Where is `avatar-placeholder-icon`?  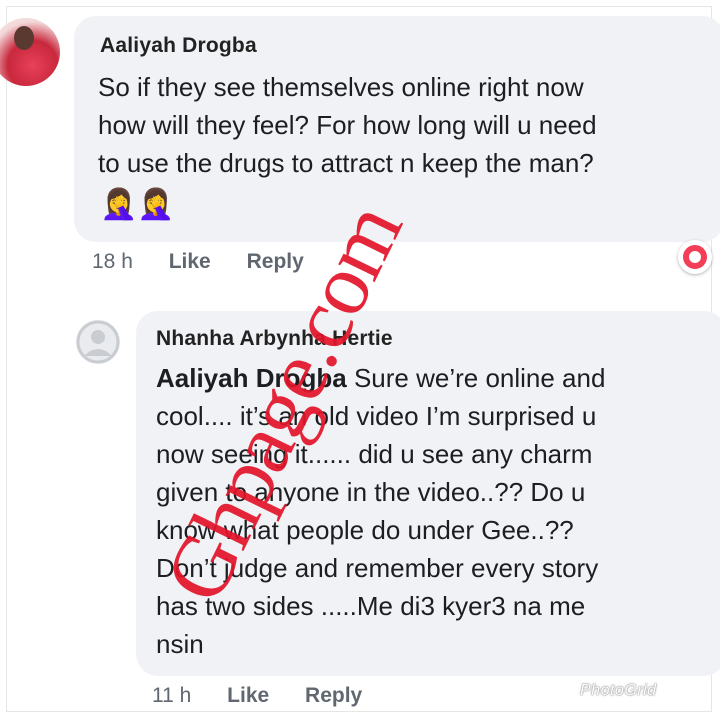
avatar-placeholder-icon is located at coordinates (98, 342).